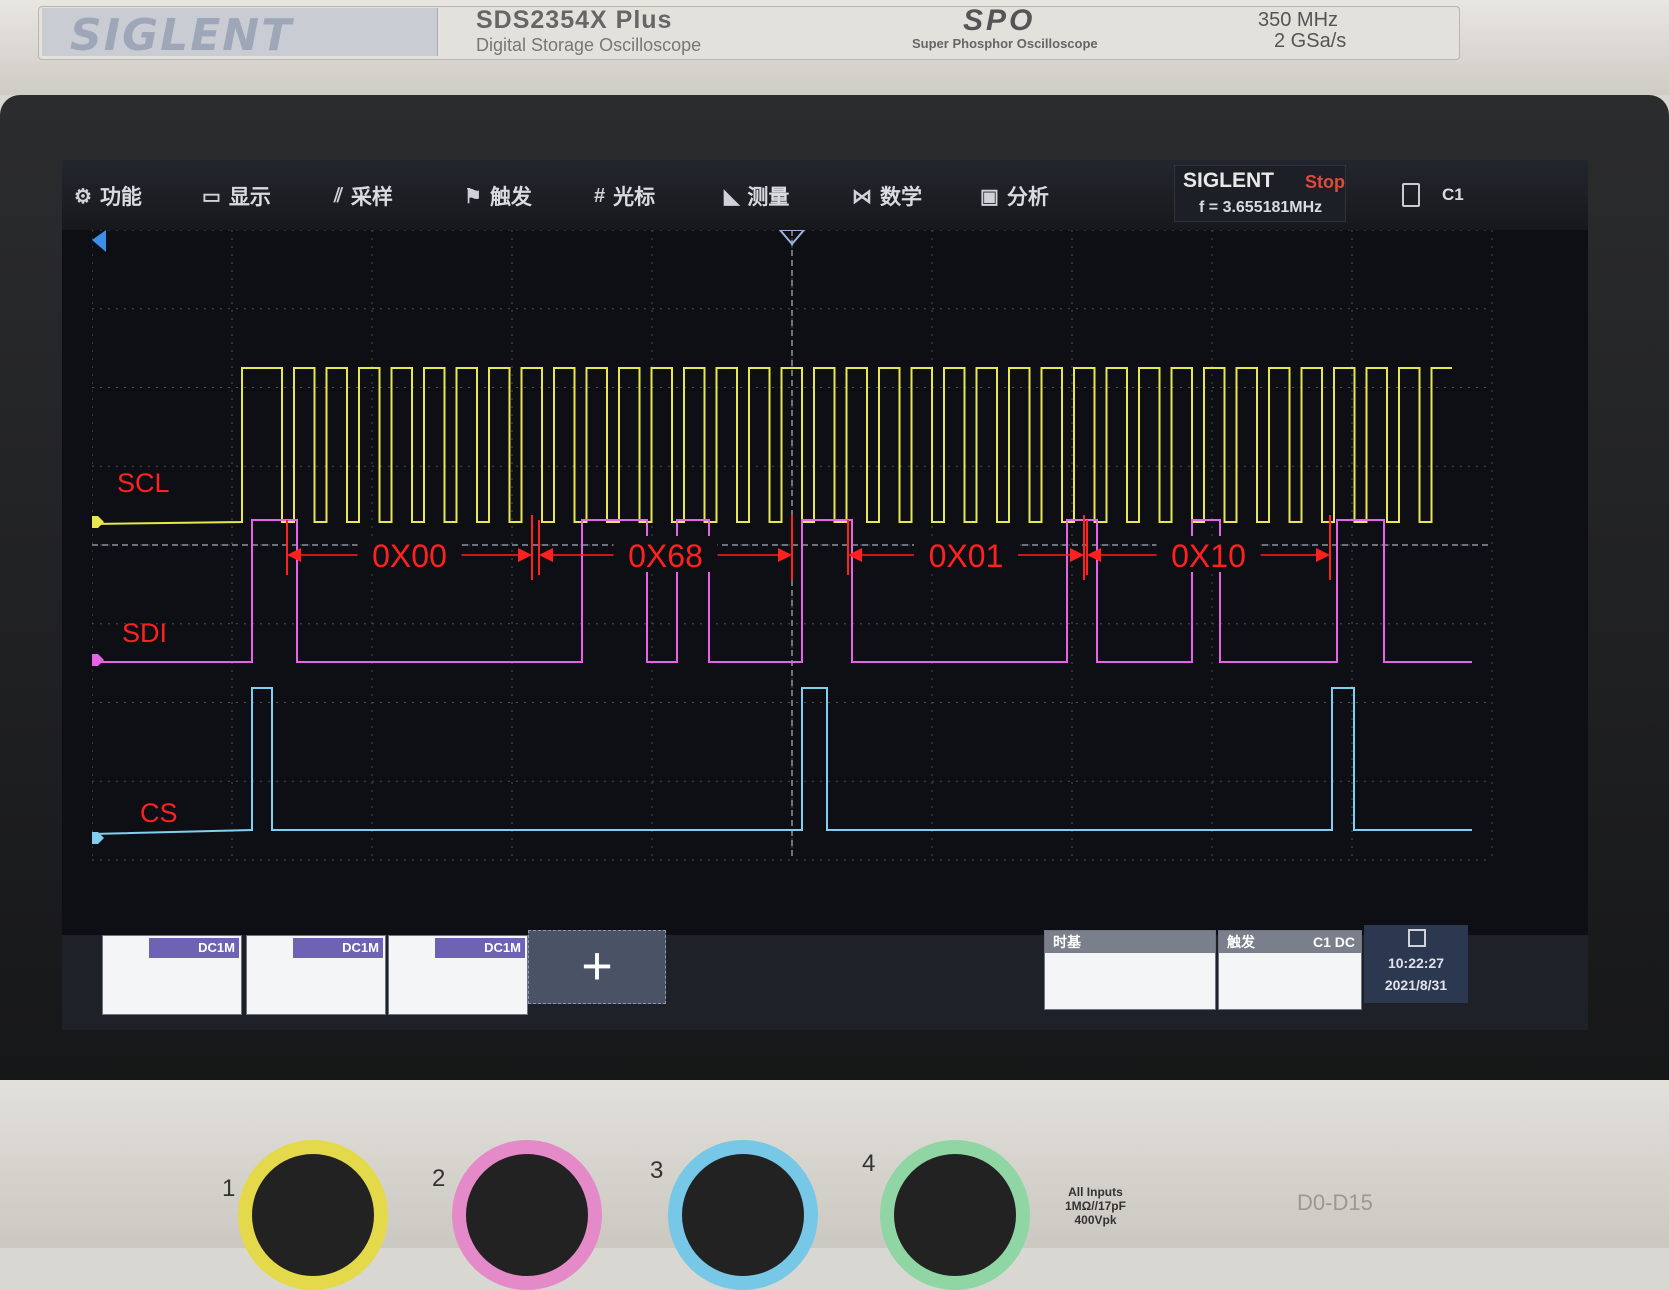 The height and width of the screenshot is (1290, 1669). Describe the element at coordinates (1005, 43) in the screenshot. I see `spo-subtitle: Super Phosphor Oscilloscope` at that location.